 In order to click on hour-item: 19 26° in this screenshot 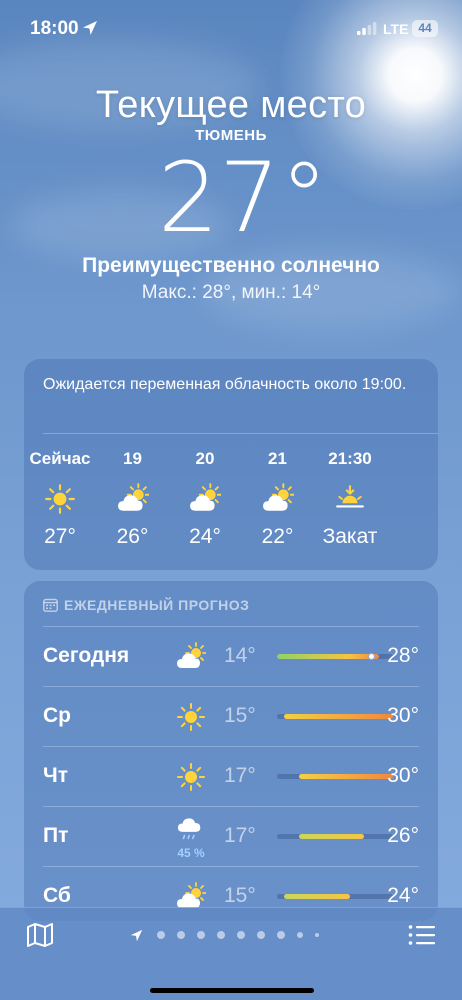, I will do `click(133, 499)`.